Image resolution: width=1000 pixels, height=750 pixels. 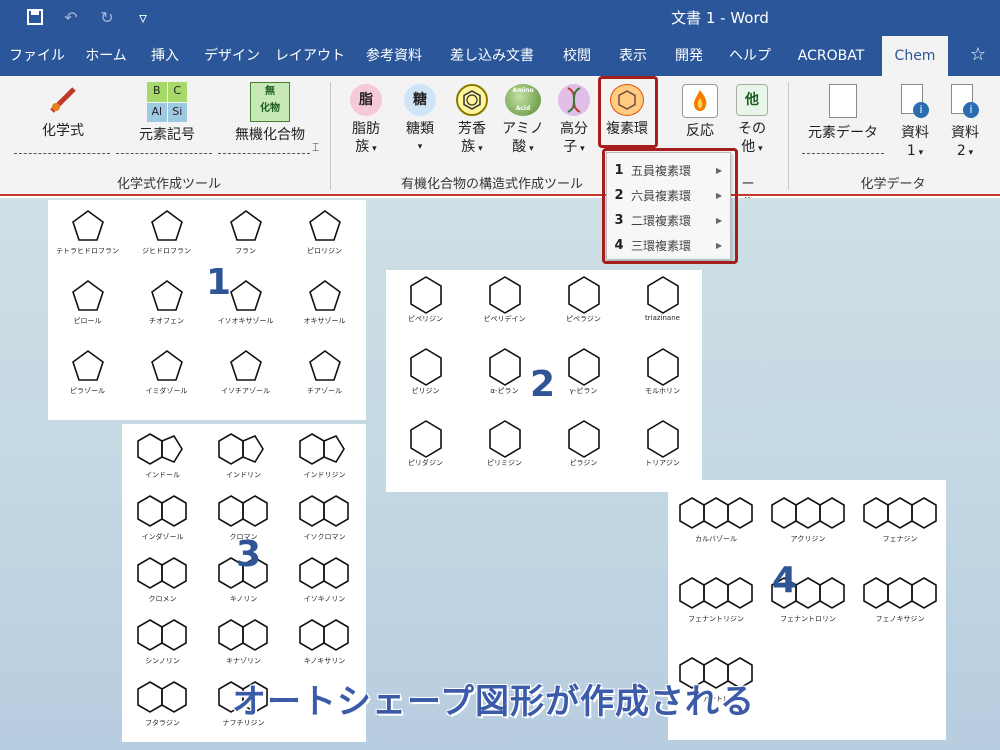 What do you see at coordinates (425, 443) in the screenshot?
I see `molecule-tile: ピリダジン` at bounding box center [425, 443].